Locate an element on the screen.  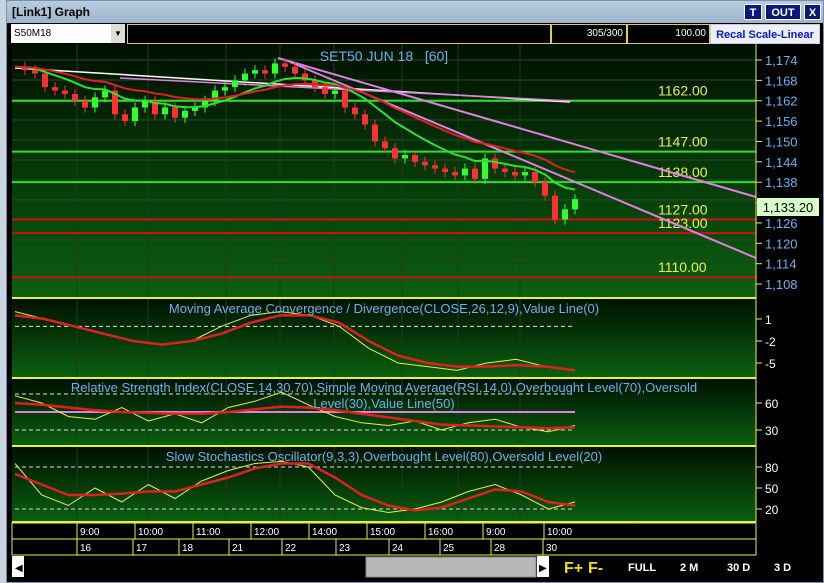
chart-title: SET50 JUN 18 [60] is located at coordinates (384, 56).